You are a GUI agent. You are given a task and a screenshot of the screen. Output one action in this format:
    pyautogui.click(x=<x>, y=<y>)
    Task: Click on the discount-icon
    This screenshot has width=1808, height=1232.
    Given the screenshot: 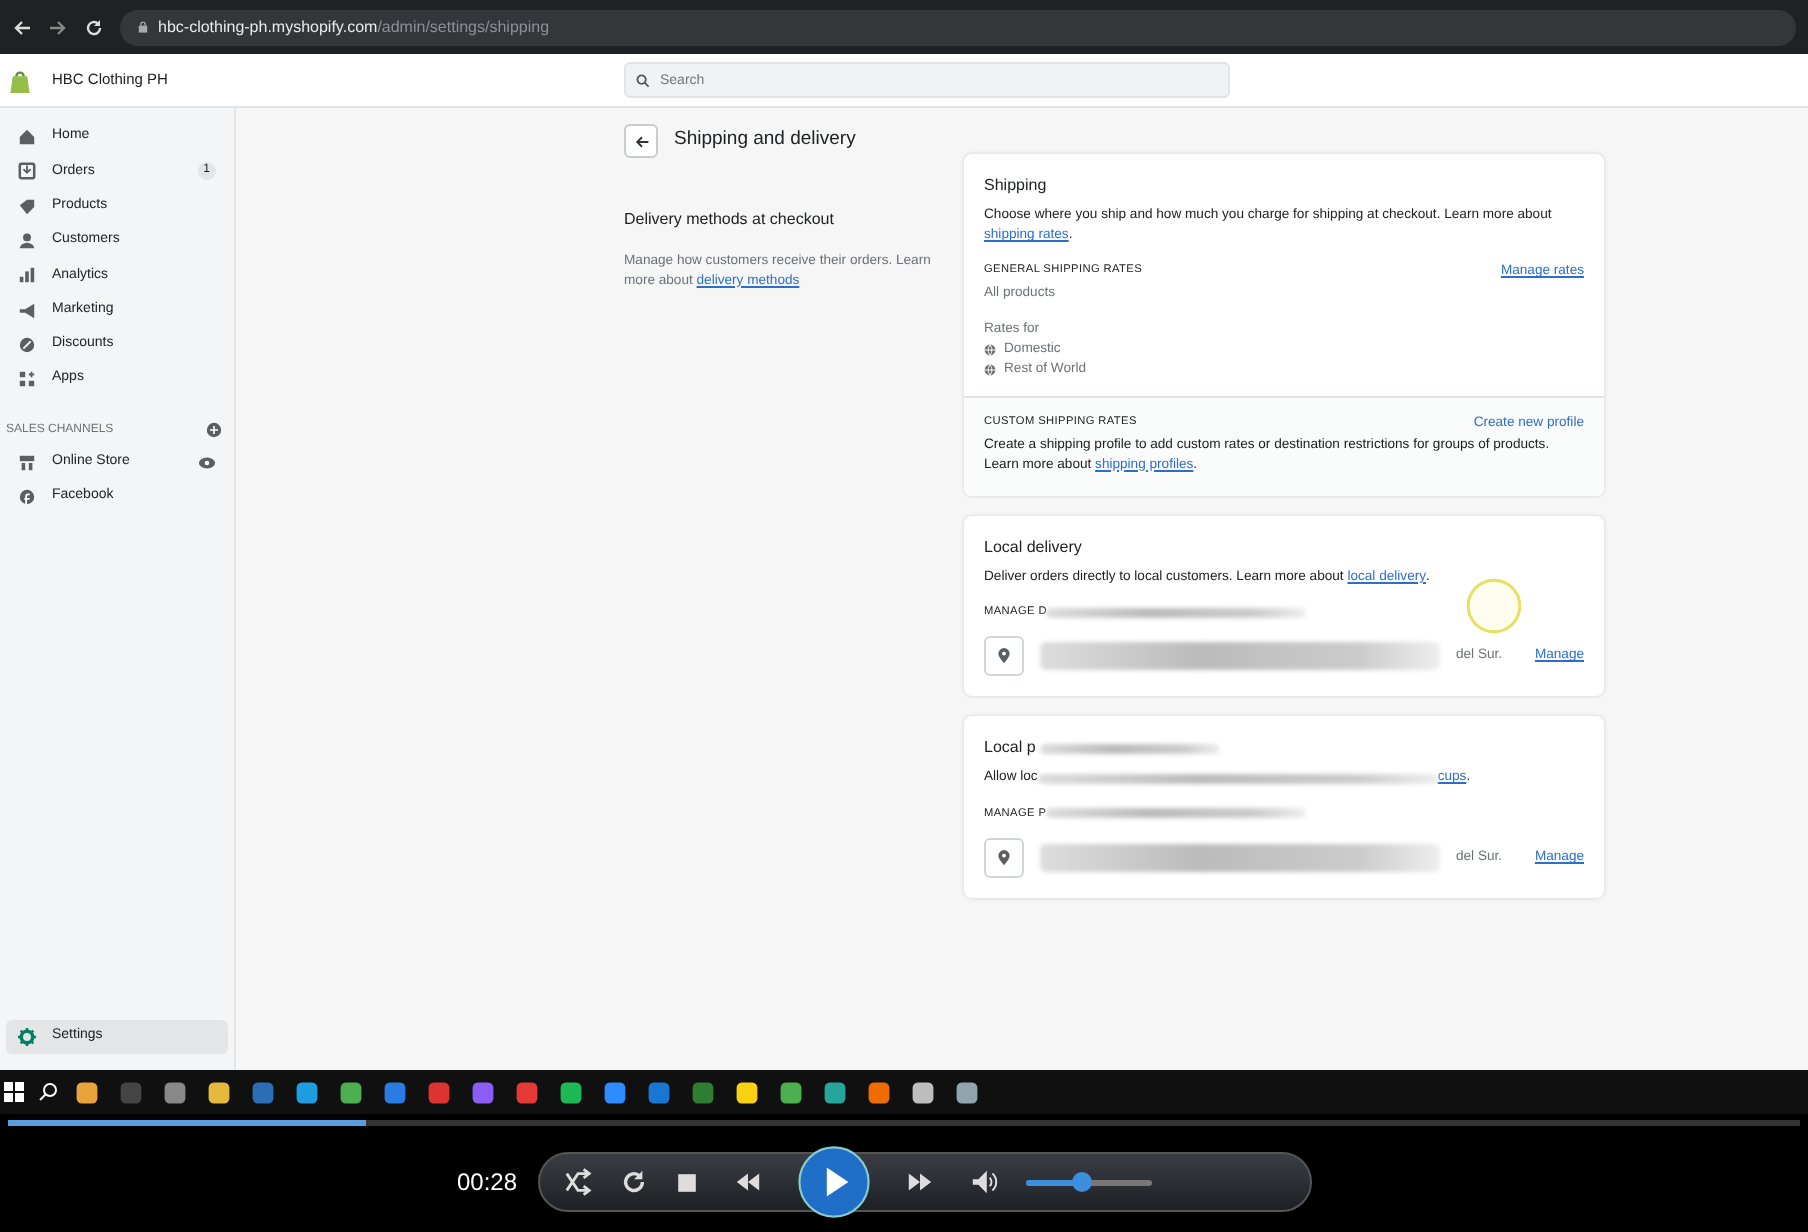 What is the action you would take?
    pyautogui.click(x=27, y=344)
    